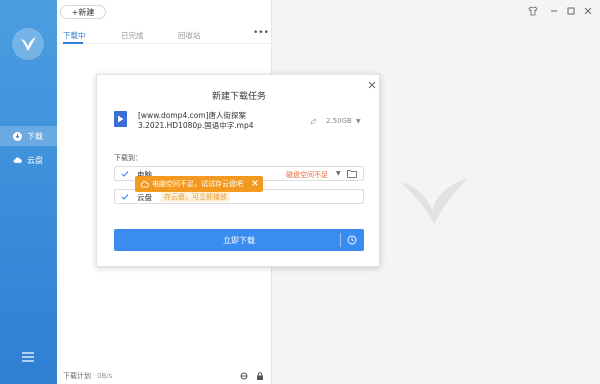 This screenshot has height=384, width=600. Describe the element at coordinates (17, 136) in the screenshot. I see `download-icon` at that location.